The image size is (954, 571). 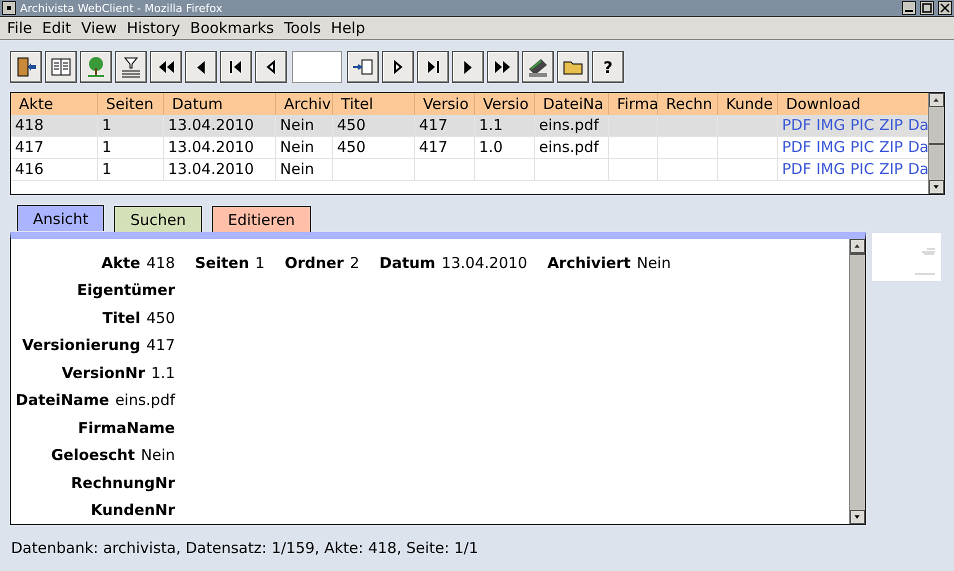 I want to click on column-header: Download, so click(x=853, y=104).